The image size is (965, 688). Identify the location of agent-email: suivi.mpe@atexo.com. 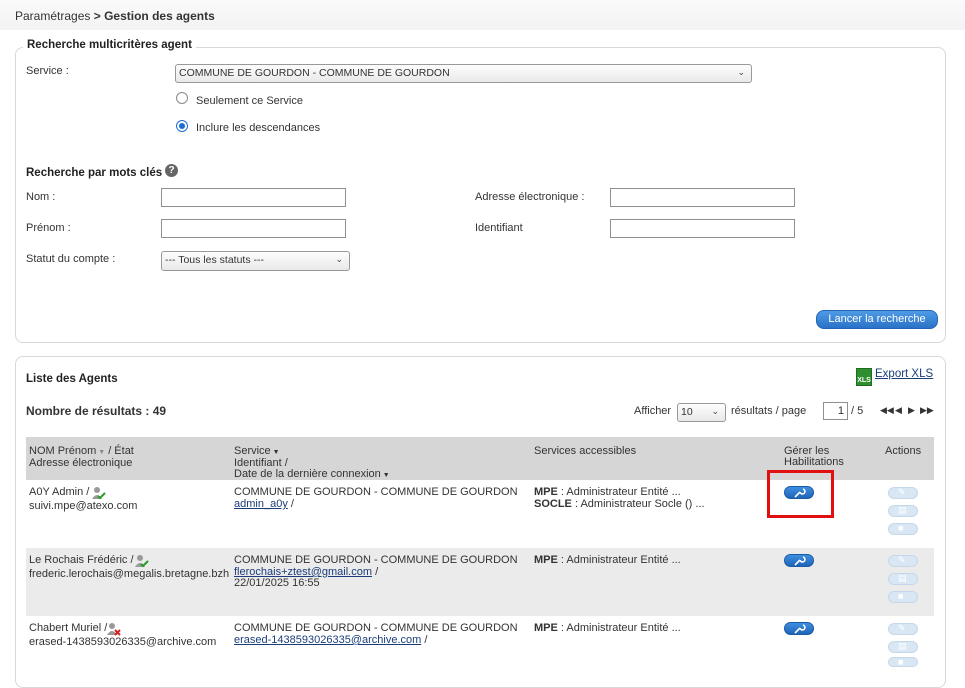
(83, 506).